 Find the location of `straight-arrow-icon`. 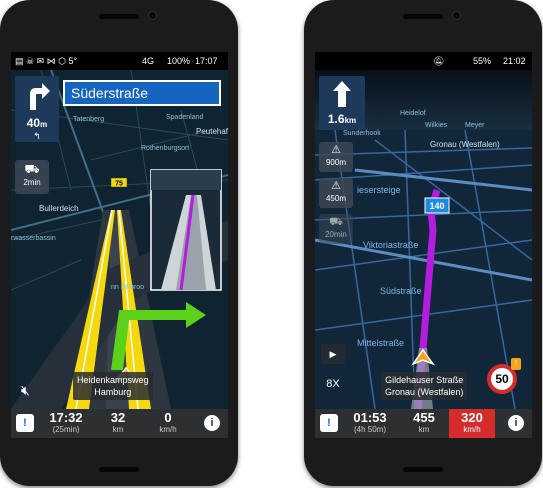

straight-arrow-icon is located at coordinates (342, 94).